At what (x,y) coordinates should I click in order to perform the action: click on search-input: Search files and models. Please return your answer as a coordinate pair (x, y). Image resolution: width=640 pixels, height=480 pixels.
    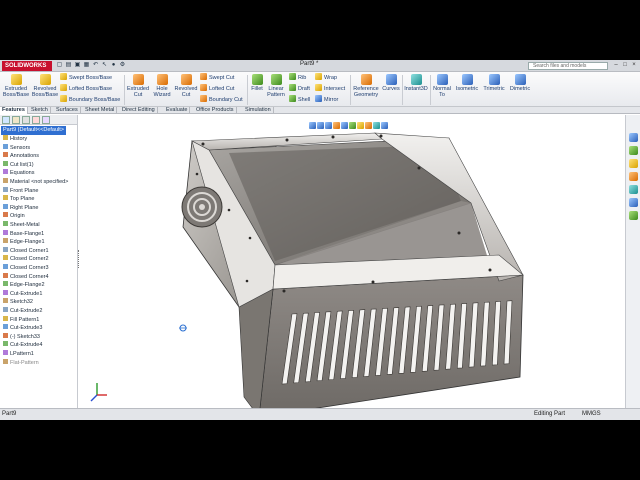
    Looking at the image, I should click on (568, 66).